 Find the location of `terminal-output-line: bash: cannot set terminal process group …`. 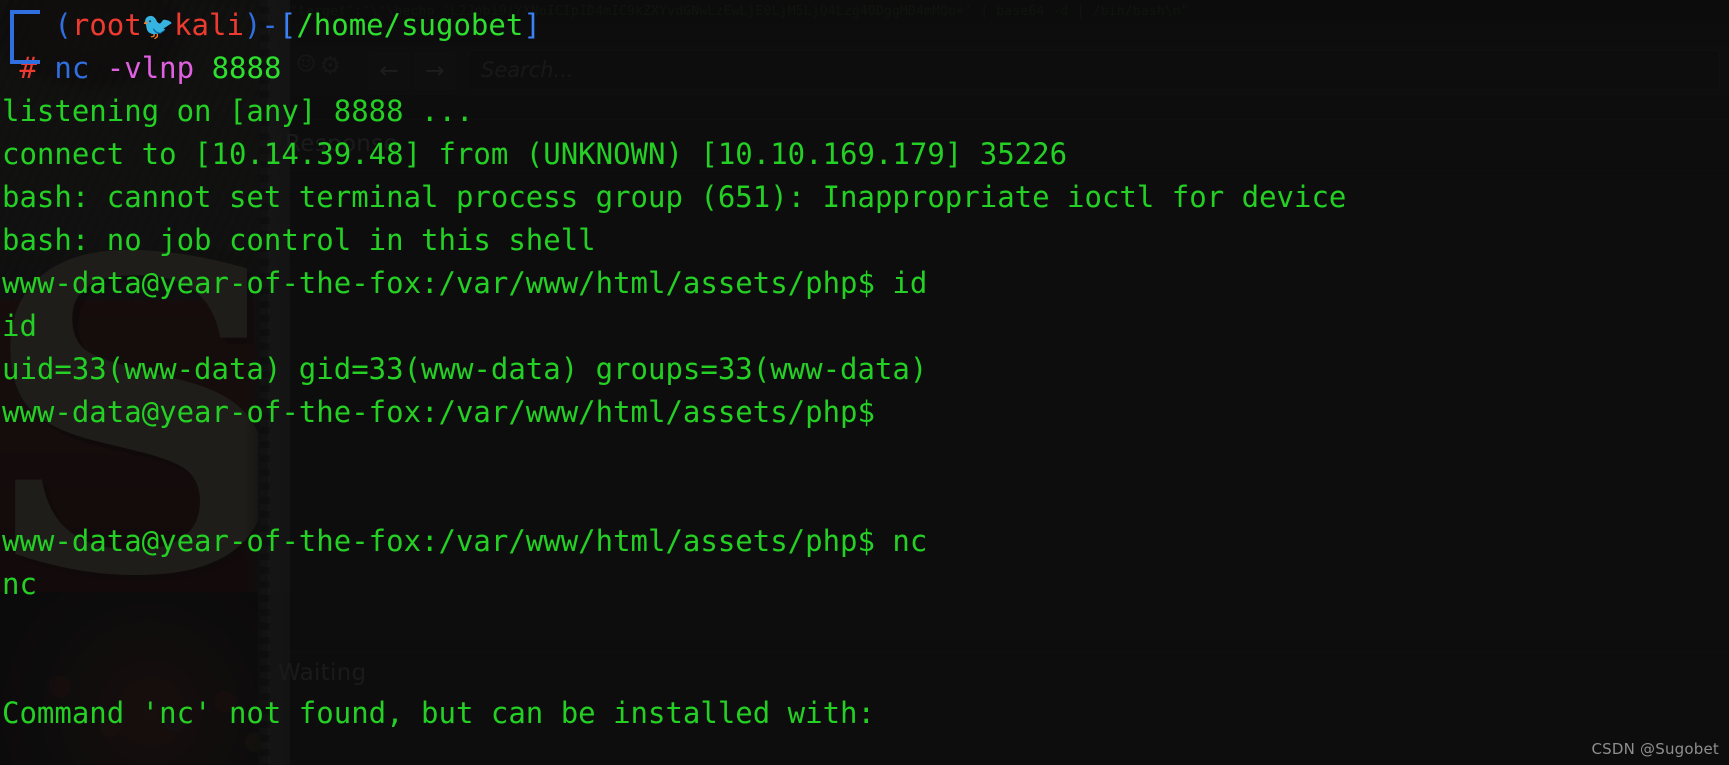

terminal-output-line: bash: cannot set terminal process group … is located at coordinates (674, 197).